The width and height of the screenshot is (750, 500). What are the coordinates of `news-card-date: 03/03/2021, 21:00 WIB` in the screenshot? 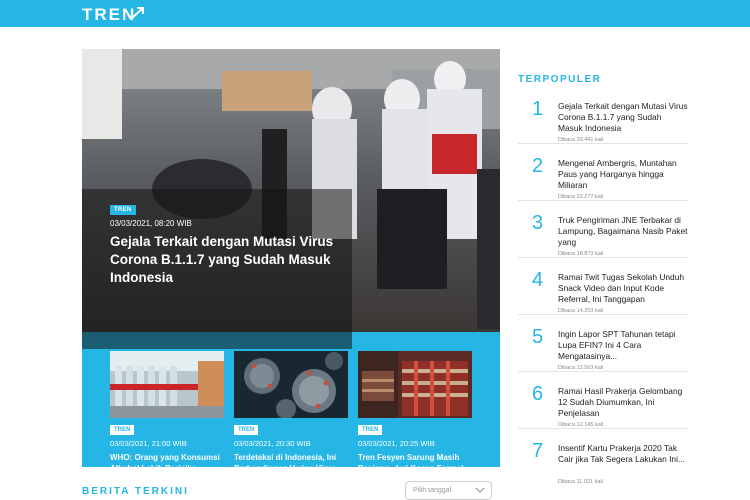 It's located at (148, 443).